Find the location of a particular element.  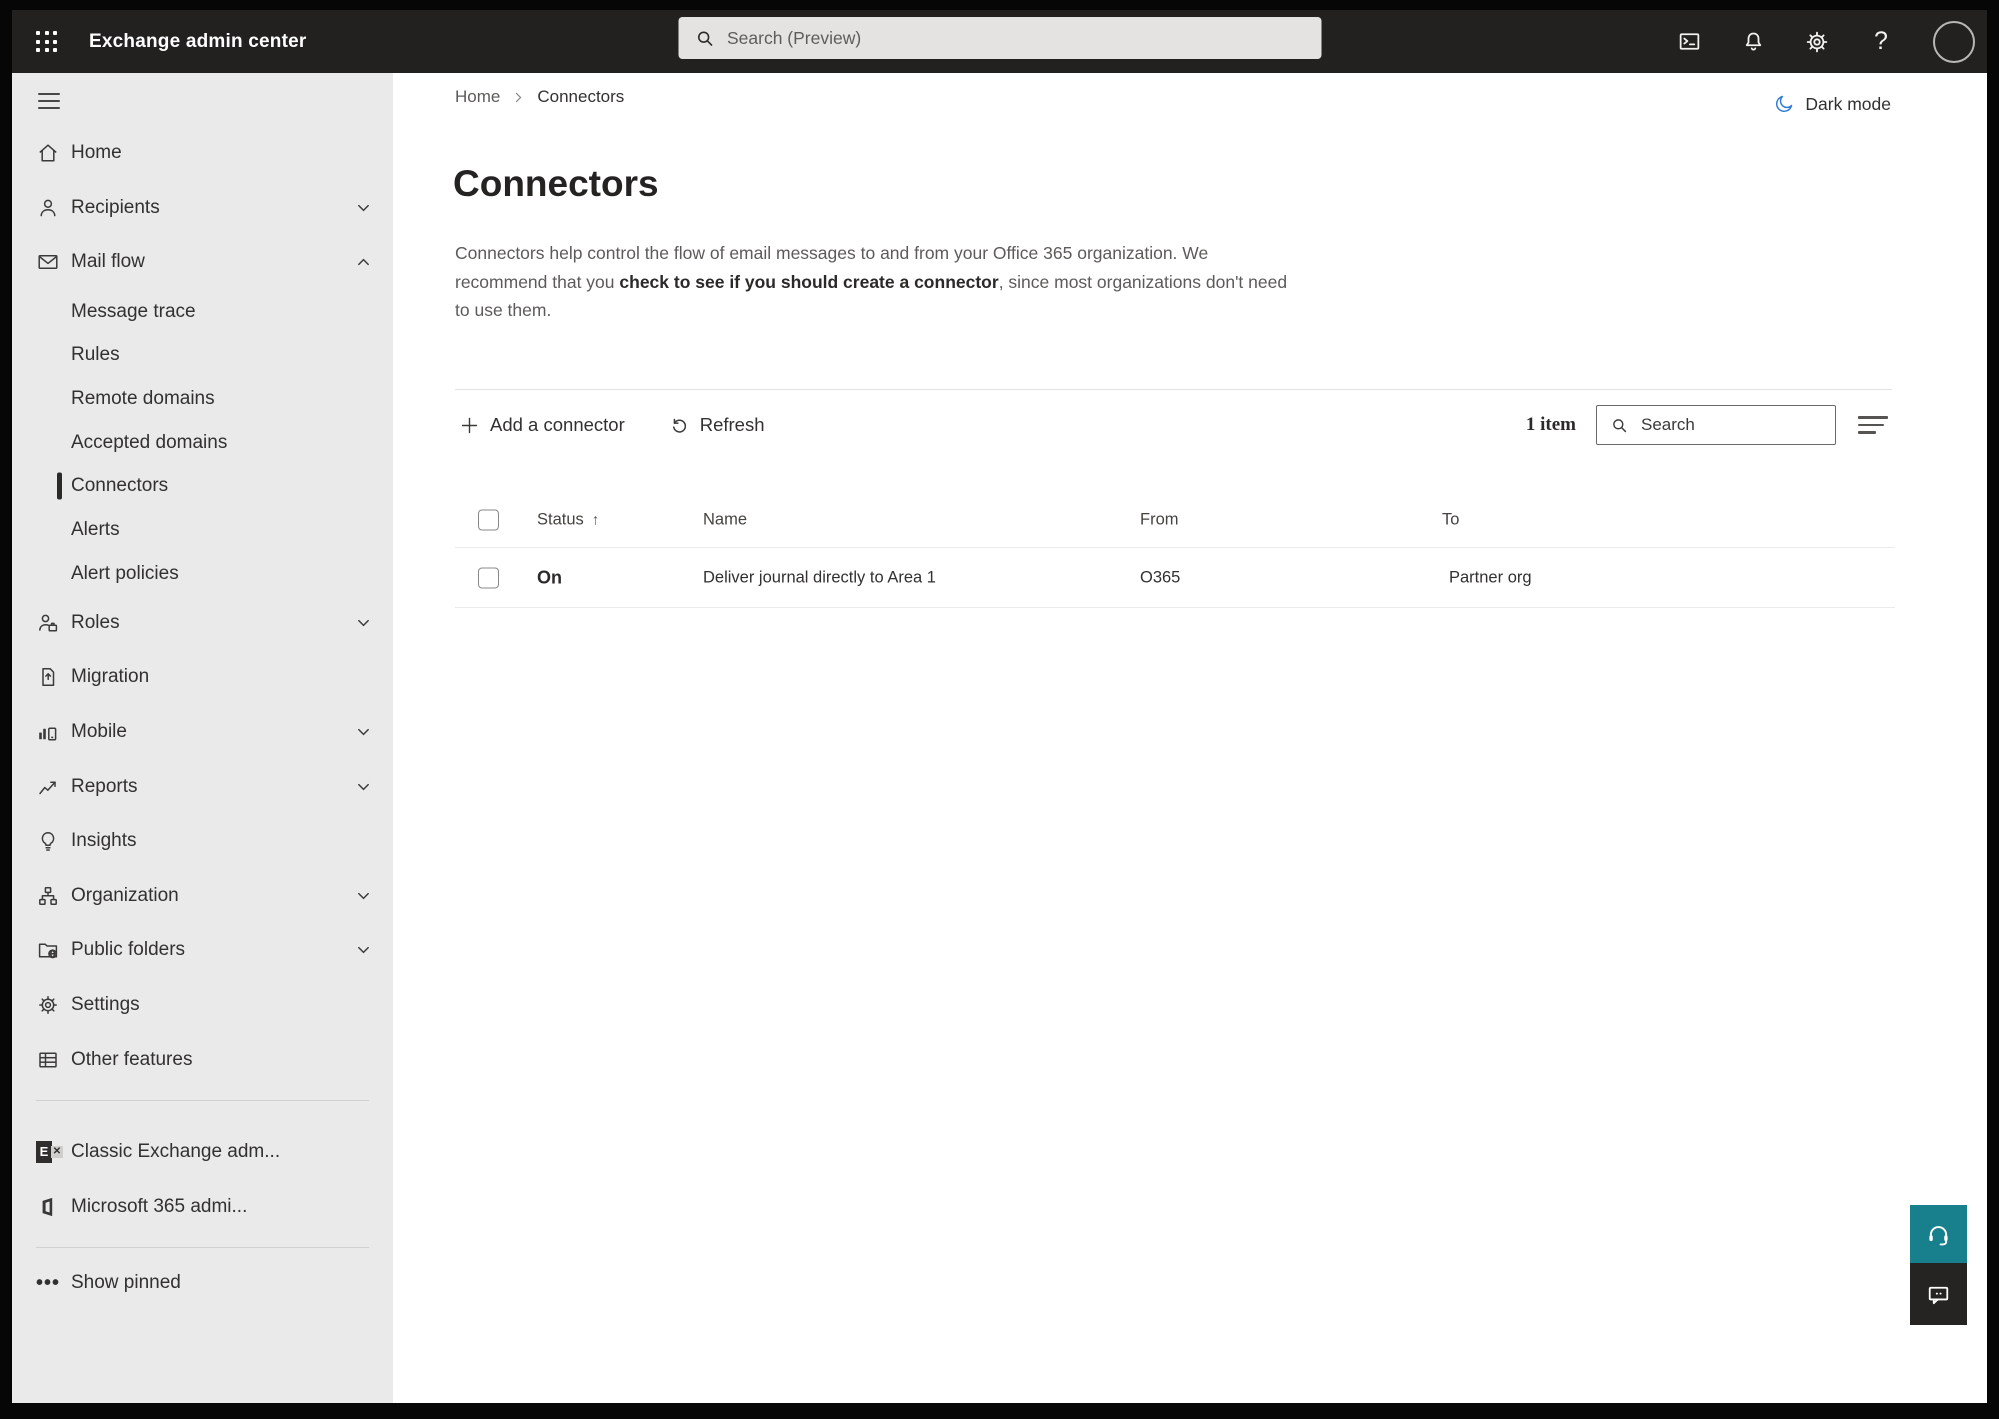

row-to: Partner org is located at coordinates (1490, 577).